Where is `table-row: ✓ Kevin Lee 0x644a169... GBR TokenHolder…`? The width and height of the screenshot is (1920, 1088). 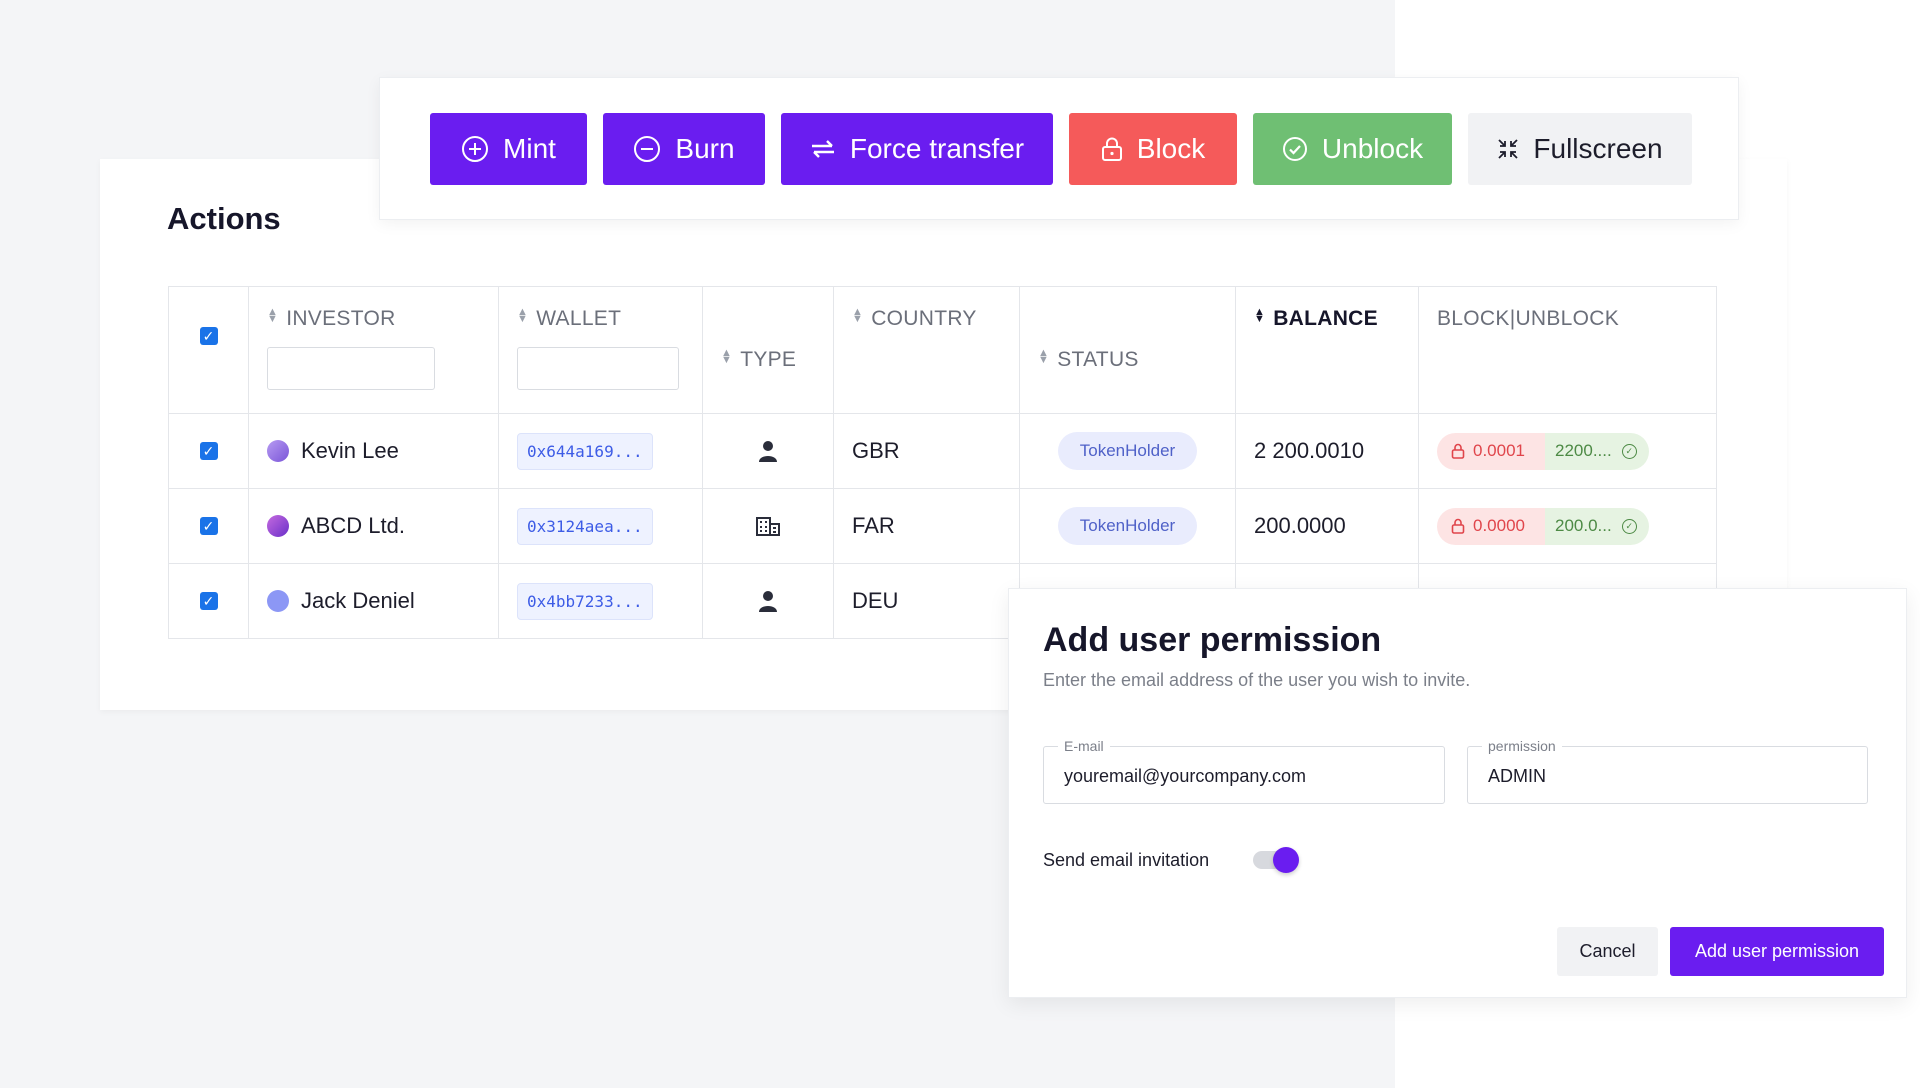 table-row: ✓ Kevin Lee 0x644a169... GBR TokenHolder… is located at coordinates (942, 451).